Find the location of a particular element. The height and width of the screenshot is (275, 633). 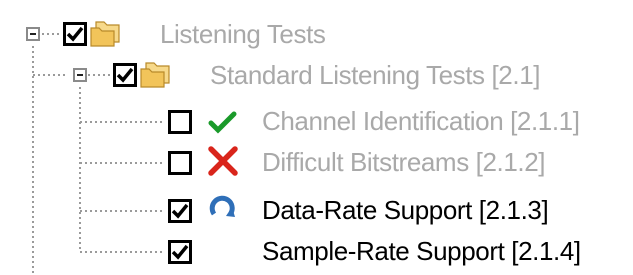

green-check-icon is located at coordinates (222, 122).